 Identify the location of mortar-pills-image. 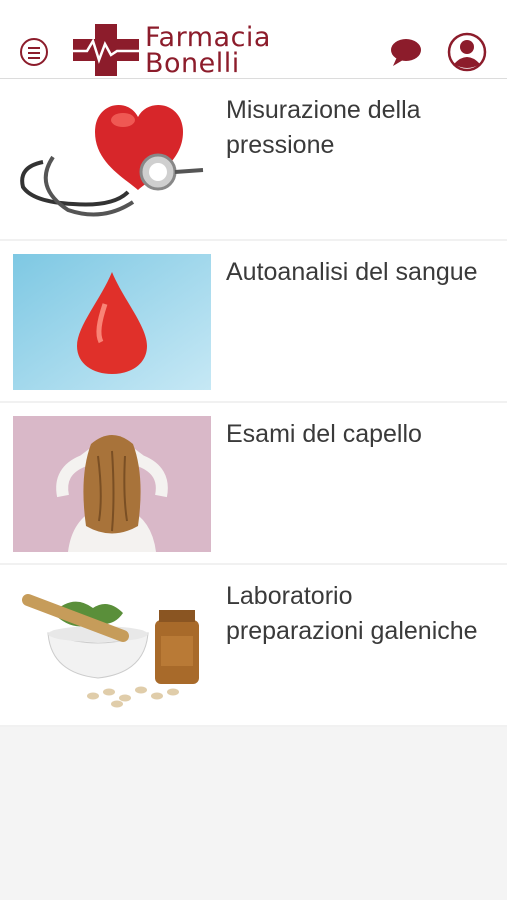
(112, 646).